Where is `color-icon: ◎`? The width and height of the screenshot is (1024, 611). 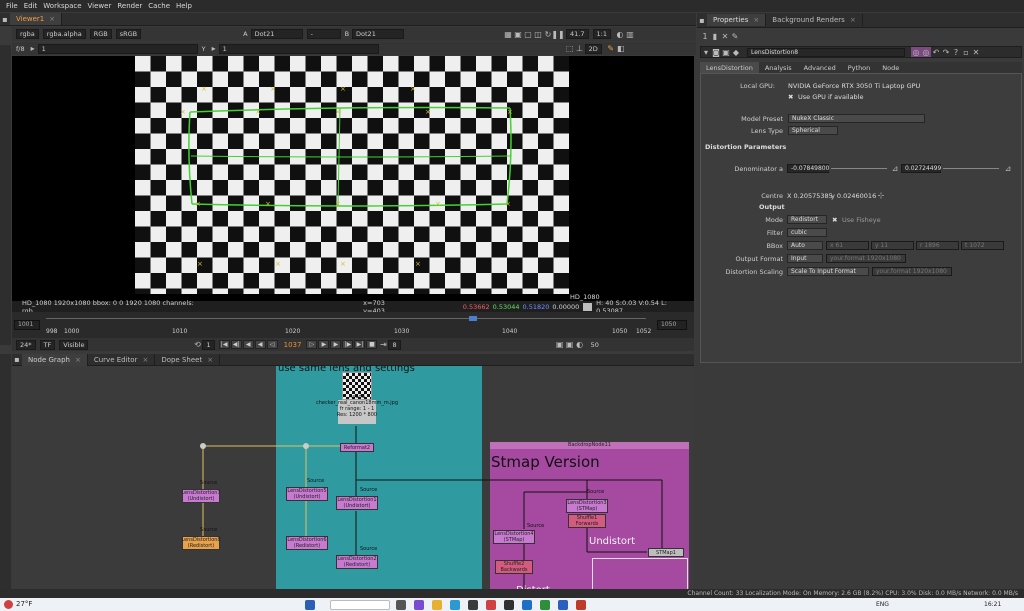
color-icon: ◎ is located at coordinates (916, 52).